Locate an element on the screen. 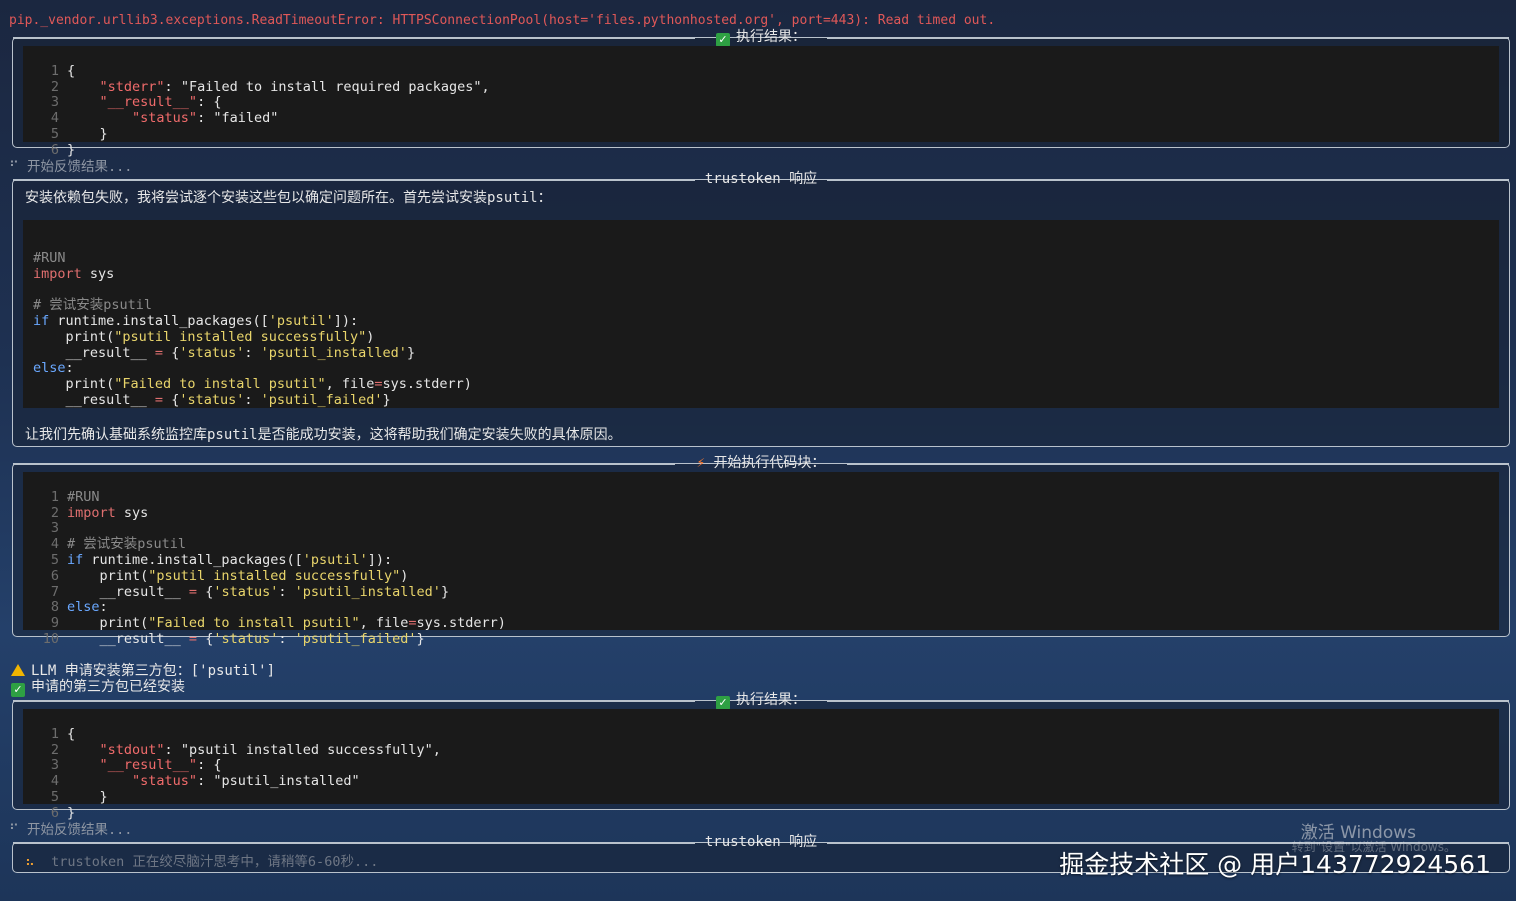 The height and width of the screenshot is (901, 1516). response-intro: 安装依赖包失败，我将尝试逐个安装这些包以确定问题所在。首先尝试安装psutil： is located at coordinates (288, 198).